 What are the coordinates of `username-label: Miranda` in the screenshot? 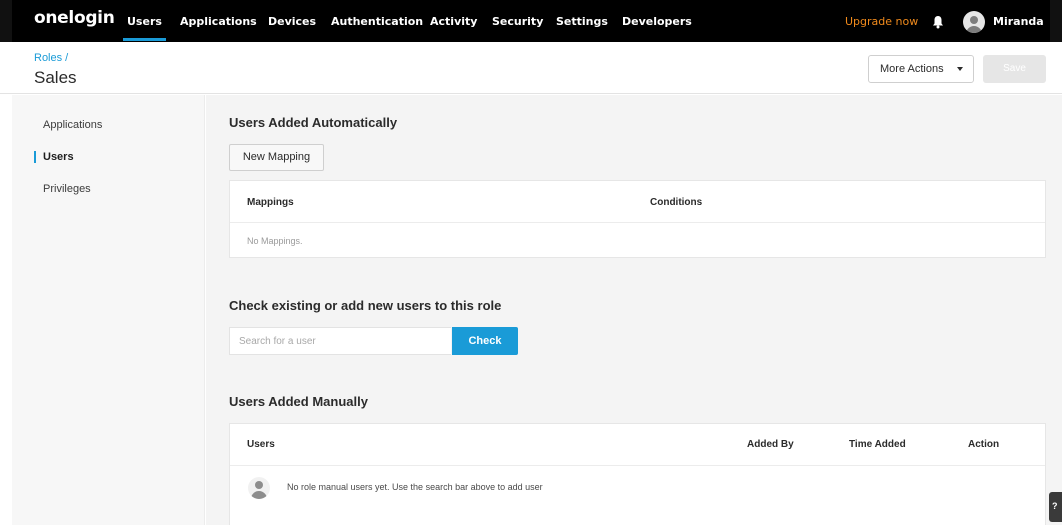 It's located at (1018, 21).